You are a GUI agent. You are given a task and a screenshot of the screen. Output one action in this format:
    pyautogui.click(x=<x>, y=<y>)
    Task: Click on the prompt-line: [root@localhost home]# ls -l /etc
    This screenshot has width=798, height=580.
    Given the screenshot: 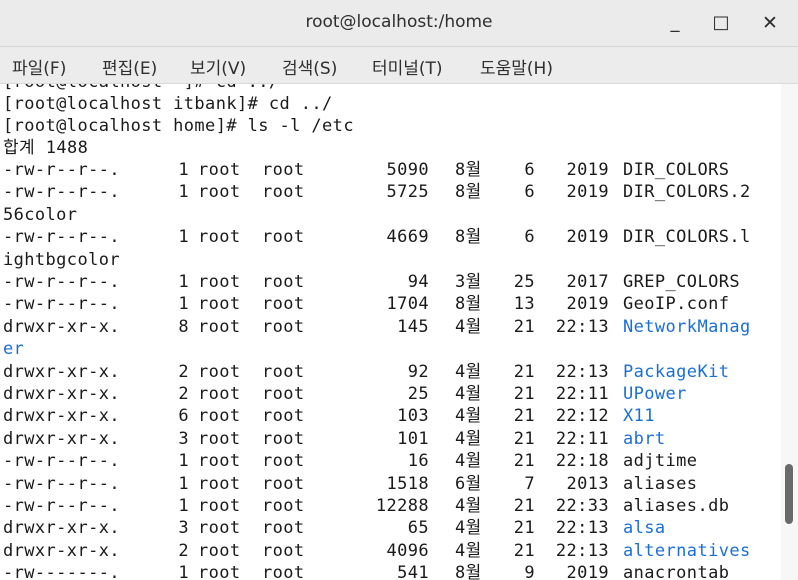 What is the action you would take?
    pyautogui.click(x=178, y=126)
    